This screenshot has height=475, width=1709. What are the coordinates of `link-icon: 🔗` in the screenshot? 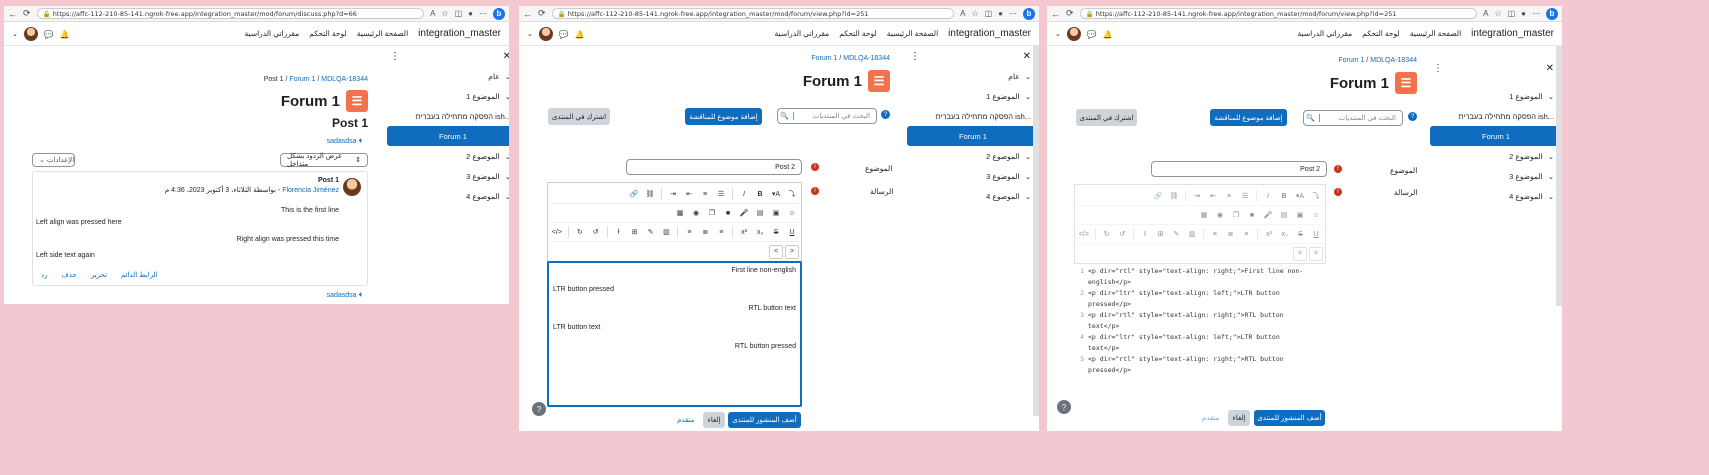 It's located at (634, 194).